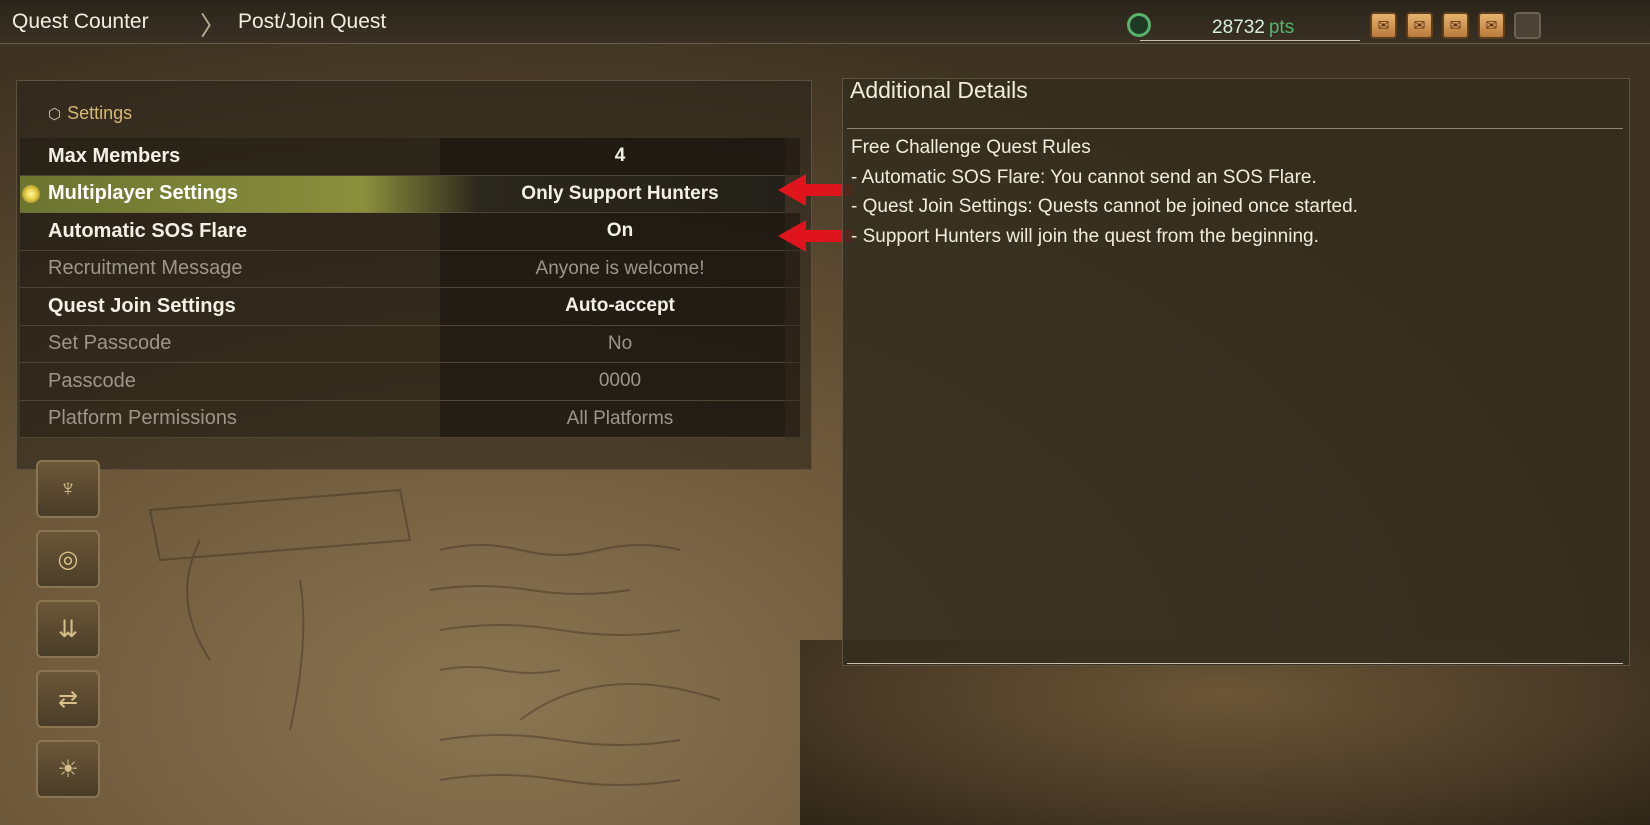 The width and height of the screenshot is (1650, 825). I want to click on sun-icon: ☀, so click(68, 769).